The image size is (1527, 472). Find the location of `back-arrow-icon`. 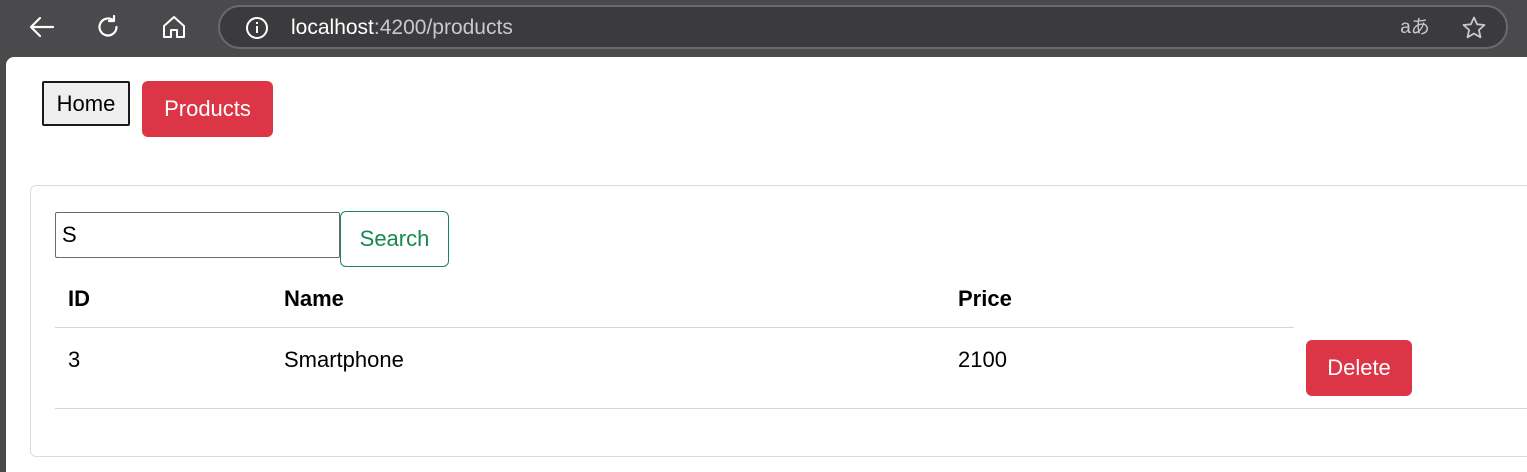

back-arrow-icon is located at coordinates (42, 27).